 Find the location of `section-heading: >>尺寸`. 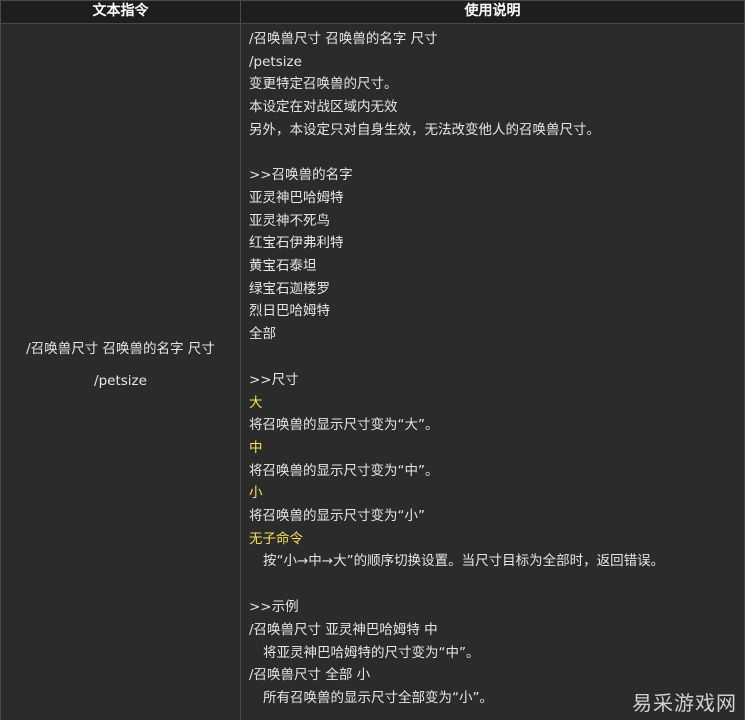

section-heading: >>尺寸 is located at coordinates (274, 380).